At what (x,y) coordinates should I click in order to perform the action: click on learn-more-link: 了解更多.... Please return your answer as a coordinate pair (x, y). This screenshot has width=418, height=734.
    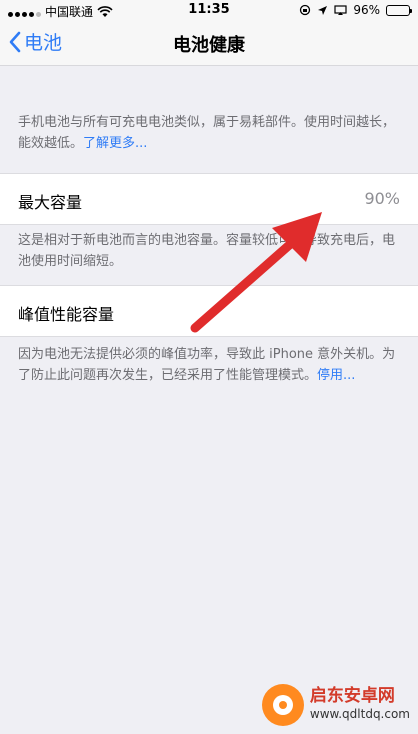
    Looking at the image, I should click on (115, 143).